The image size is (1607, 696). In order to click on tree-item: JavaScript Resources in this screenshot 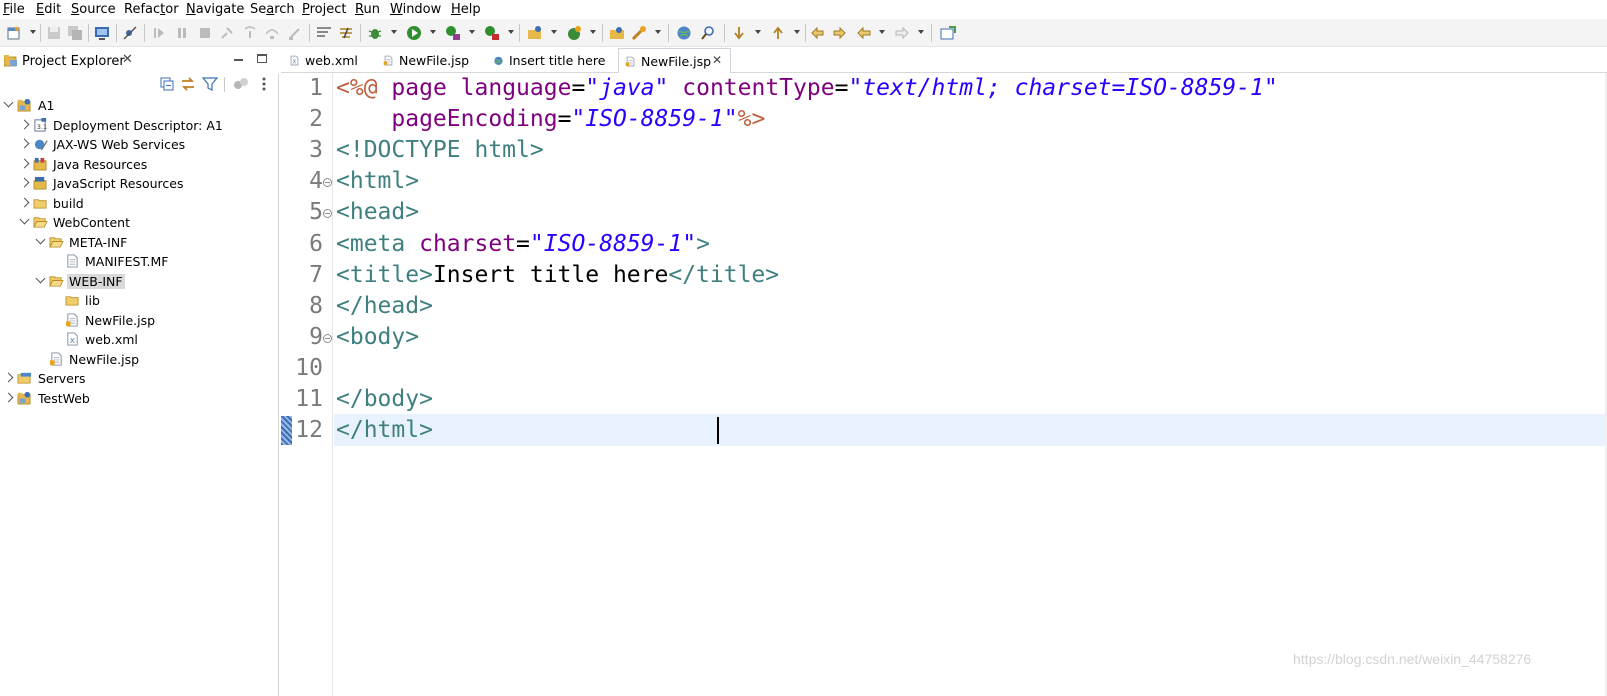, I will do `click(139, 183)`.